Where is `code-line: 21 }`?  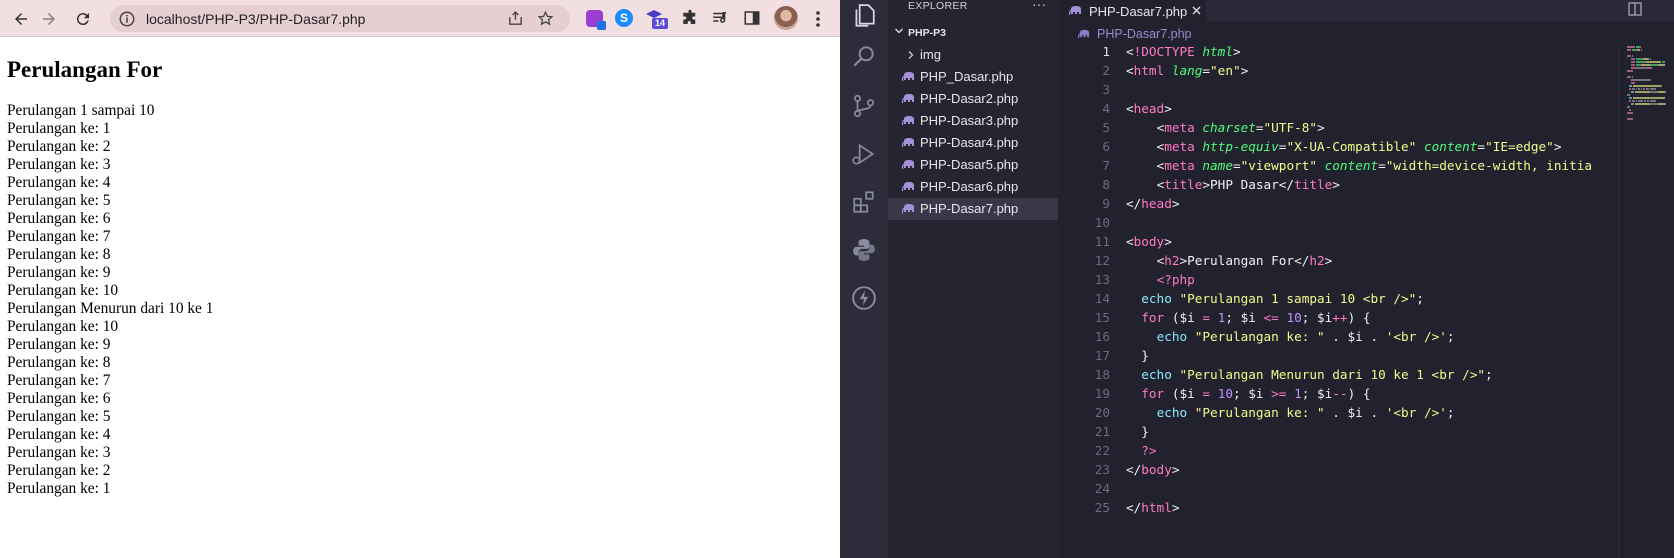
code-line: 21 } is located at coordinates (1338, 433).